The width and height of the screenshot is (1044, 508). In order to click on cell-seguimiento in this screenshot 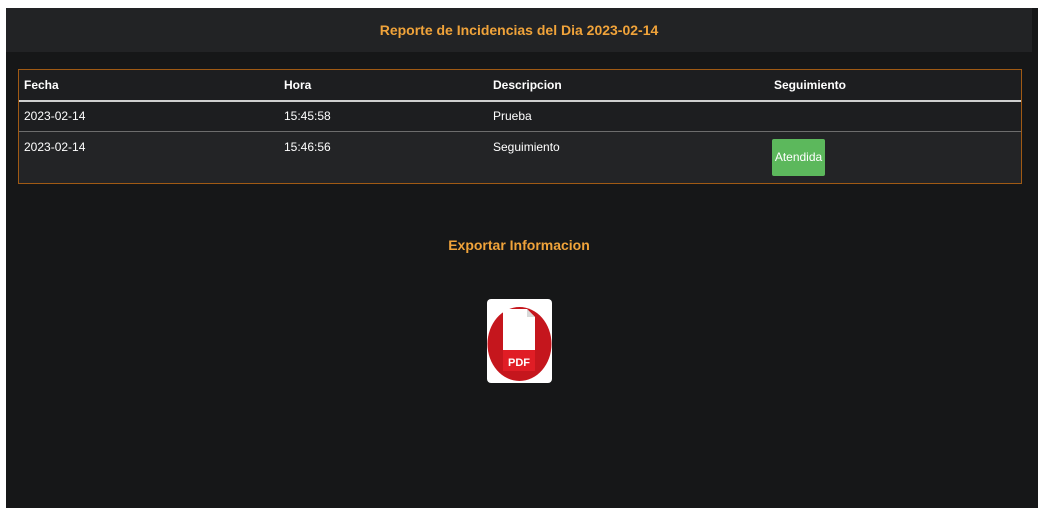, I will do `click(895, 116)`.